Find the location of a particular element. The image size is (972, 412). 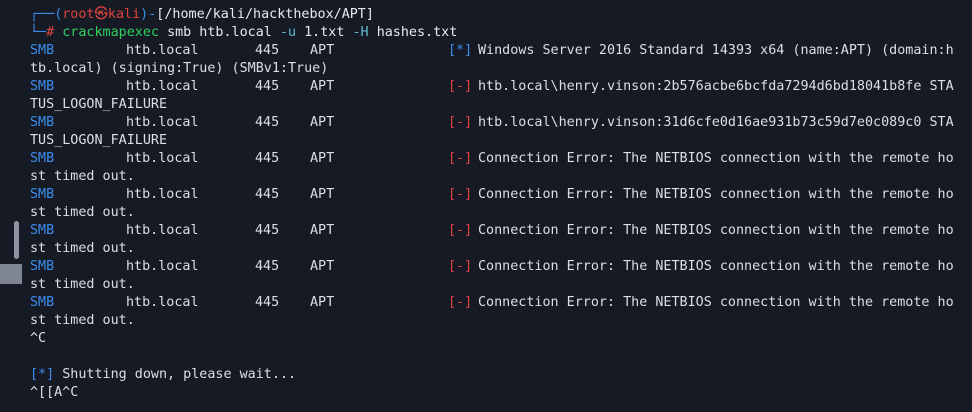

ctrl-c-line: ^C is located at coordinates (38, 338).